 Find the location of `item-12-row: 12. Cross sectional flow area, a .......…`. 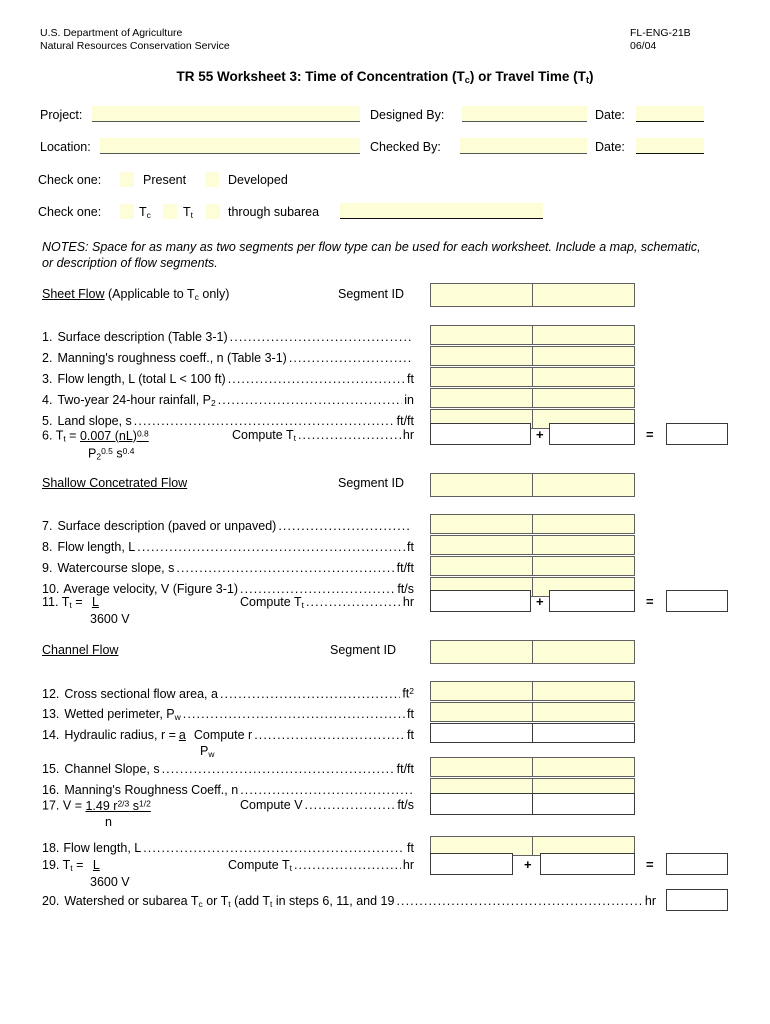

item-12-row: 12. Cross sectional flow area, a .......… is located at coordinates (228, 693).